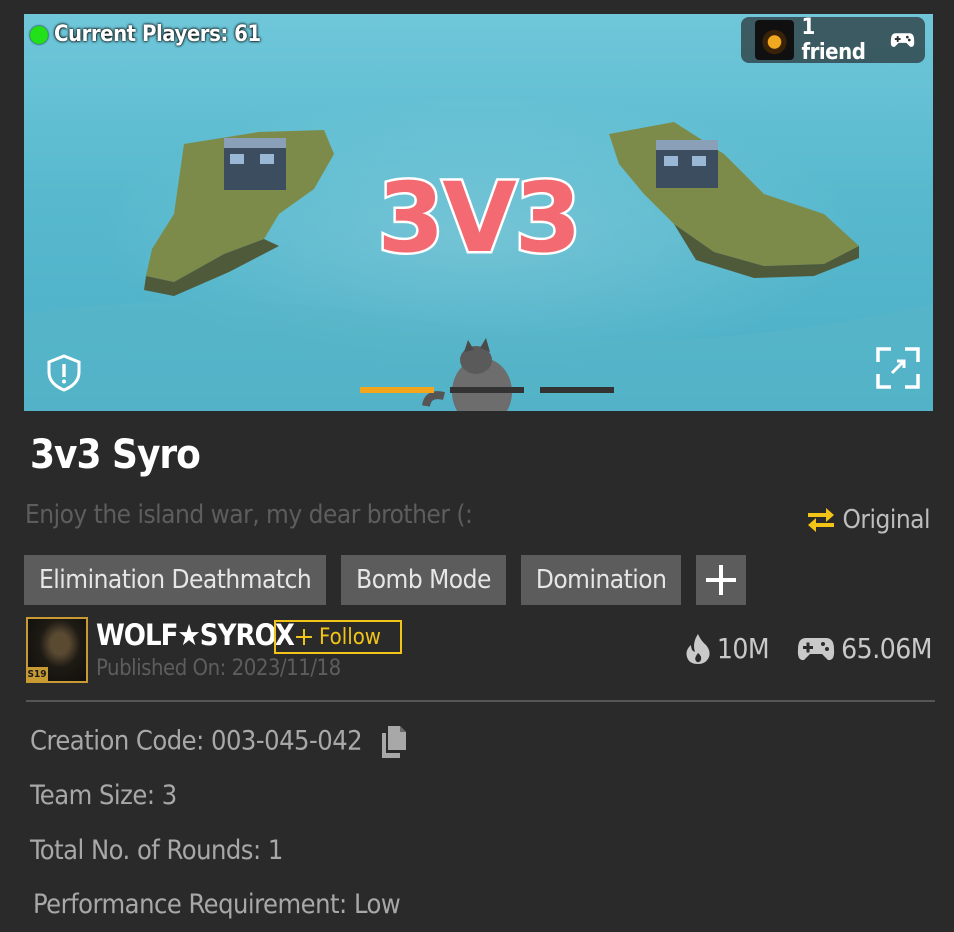 The height and width of the screenshot is (932, 954). I want to click on tag-domination: Domination, so click(601, 580).